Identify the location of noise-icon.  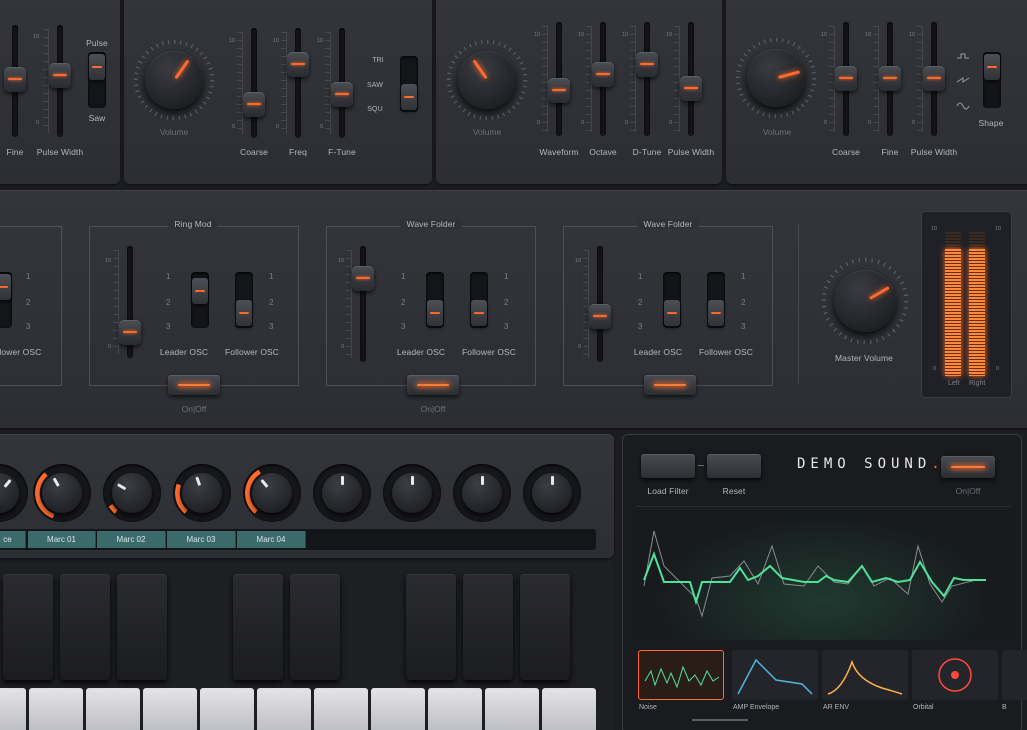
(682, 677).